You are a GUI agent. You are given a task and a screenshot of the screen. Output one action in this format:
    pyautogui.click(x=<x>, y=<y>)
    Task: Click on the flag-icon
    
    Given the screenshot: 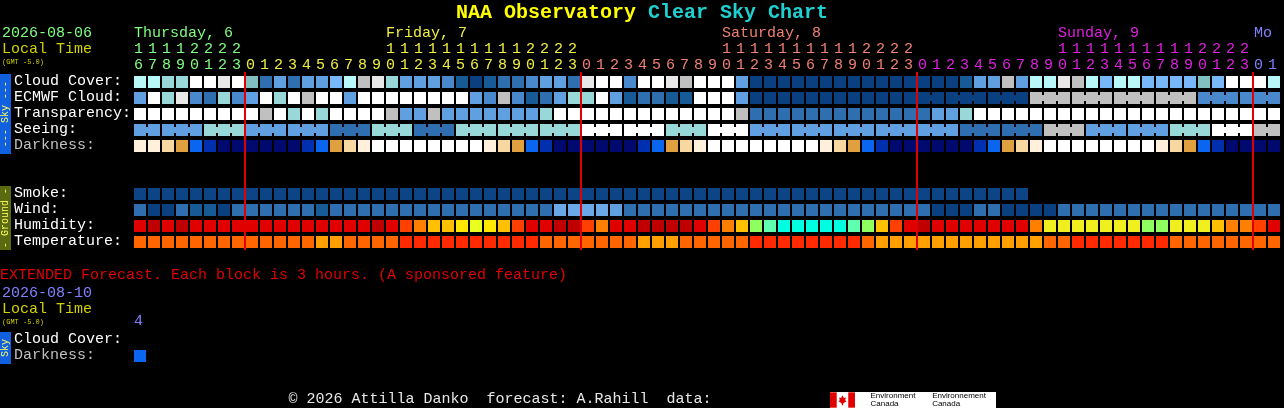 What is the action you would take?
    pyautogui.click(x=842, y=400)
    